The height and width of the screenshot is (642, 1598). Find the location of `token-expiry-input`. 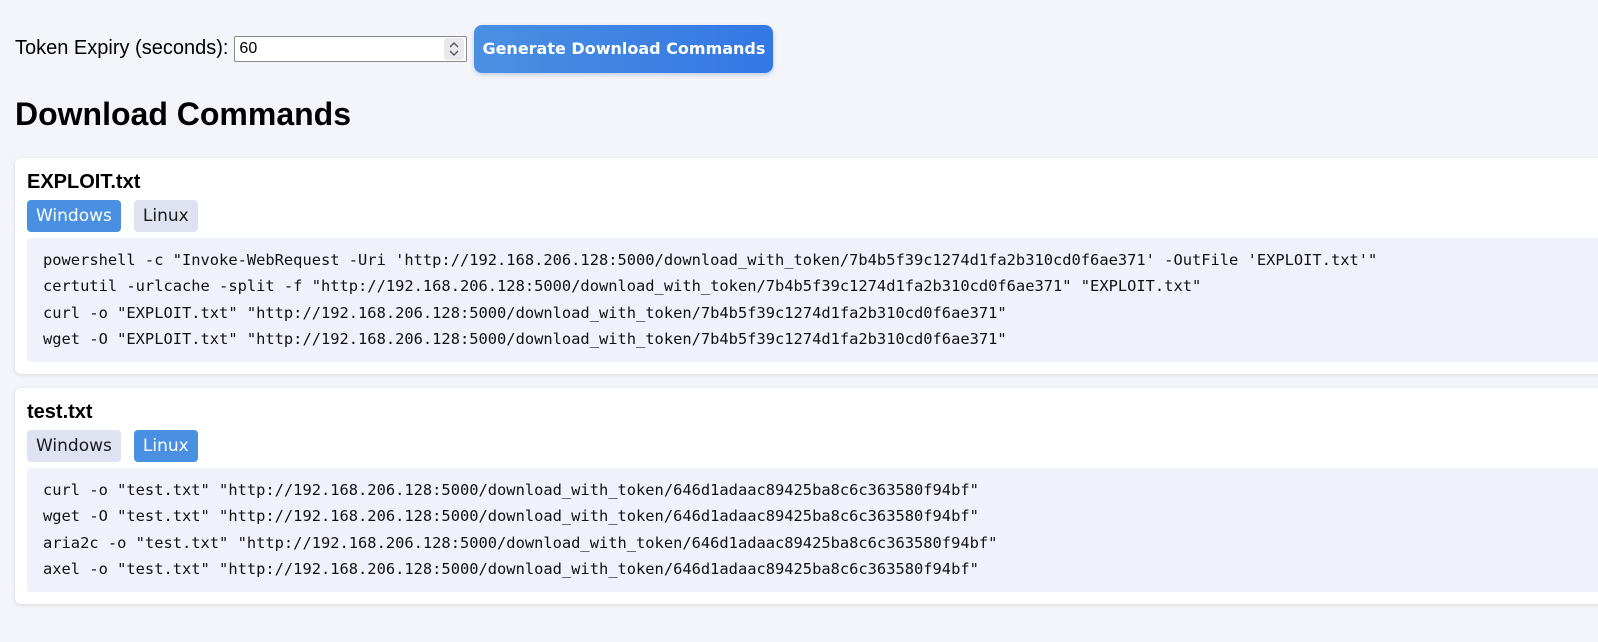

token-expiry-input is located at coordinates (339, 48).